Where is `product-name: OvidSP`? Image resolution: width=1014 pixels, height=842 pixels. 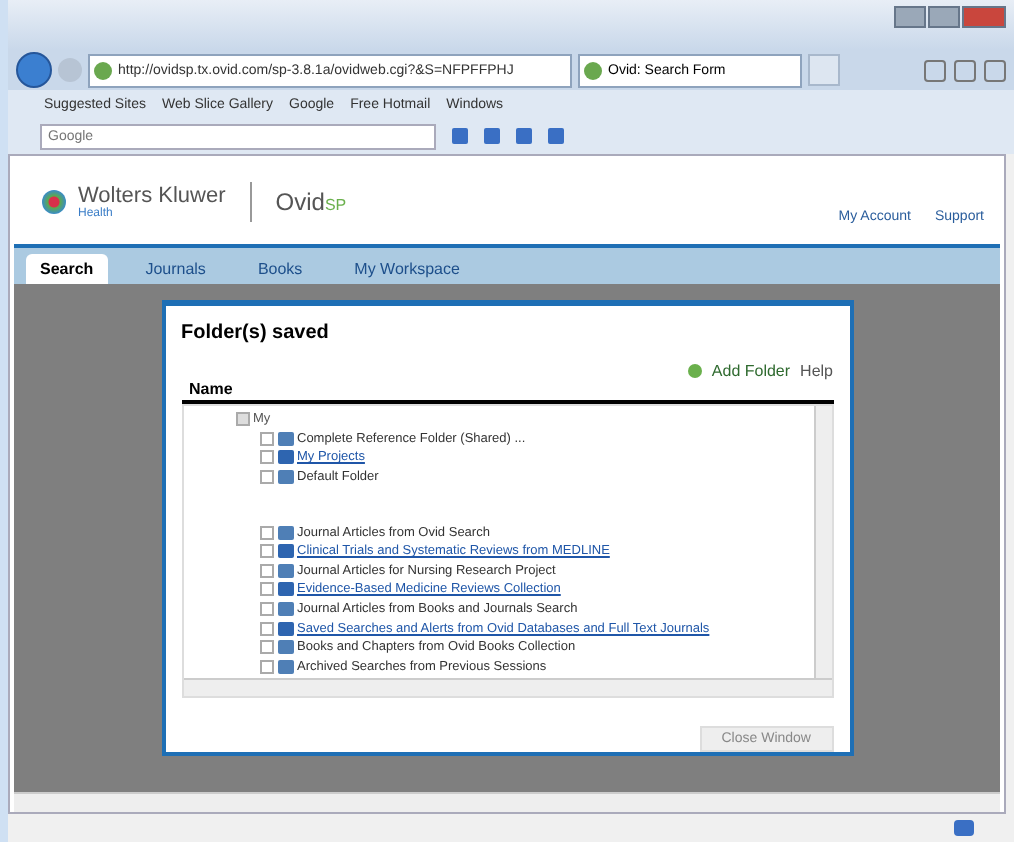 product-name: OvidSP is located at coordinates (311, 202).